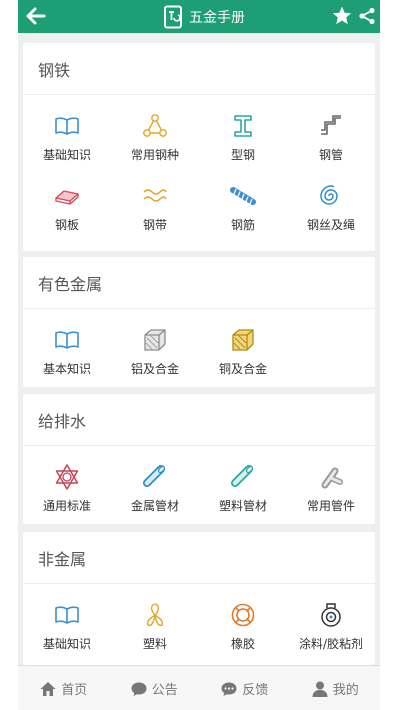  What do you see at coordinates (155, 615) in the screenshot?
I see `fan-icon` at bounding box center [155, 615].